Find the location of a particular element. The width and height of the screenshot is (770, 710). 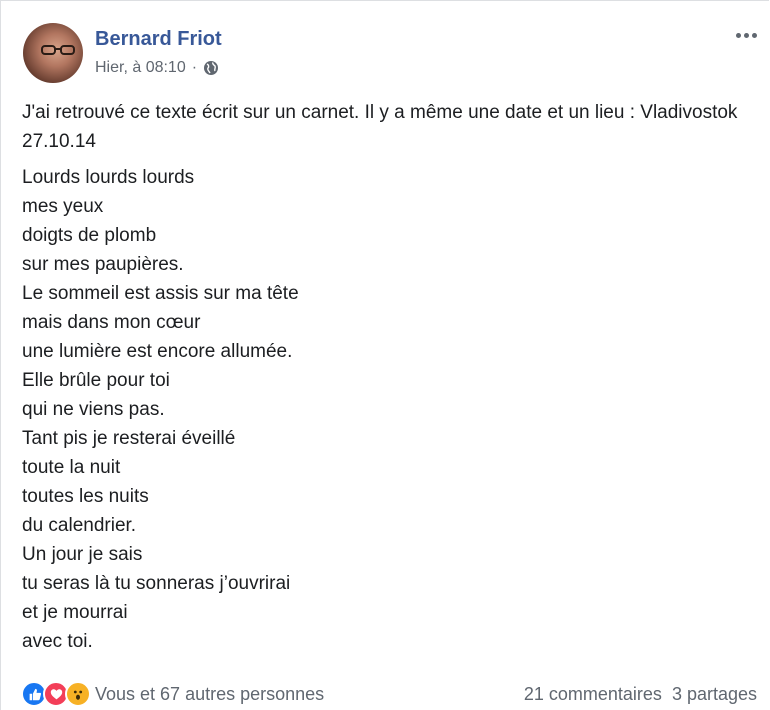

poem-line: mes yeux is located at coordinates (63, 206).